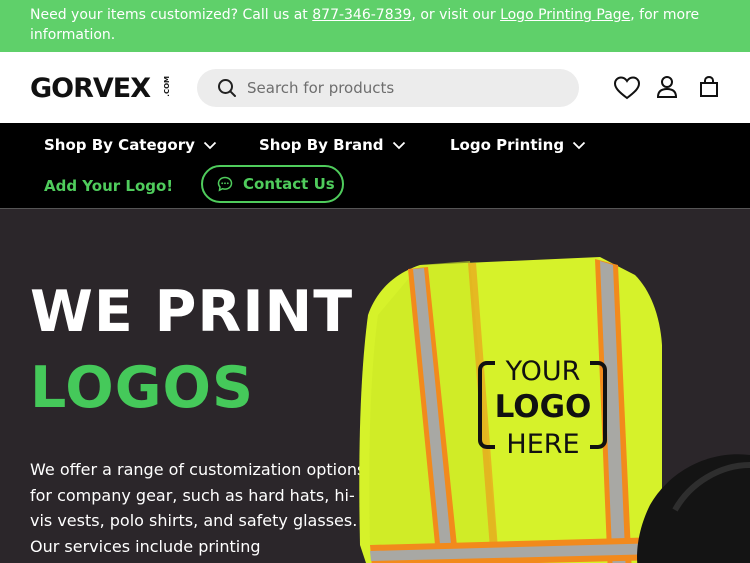  What do you see at coordinates (542, 444) in the screenshot?
I see `vest-logo-line3: HERE` at bounding box center [542, 444].